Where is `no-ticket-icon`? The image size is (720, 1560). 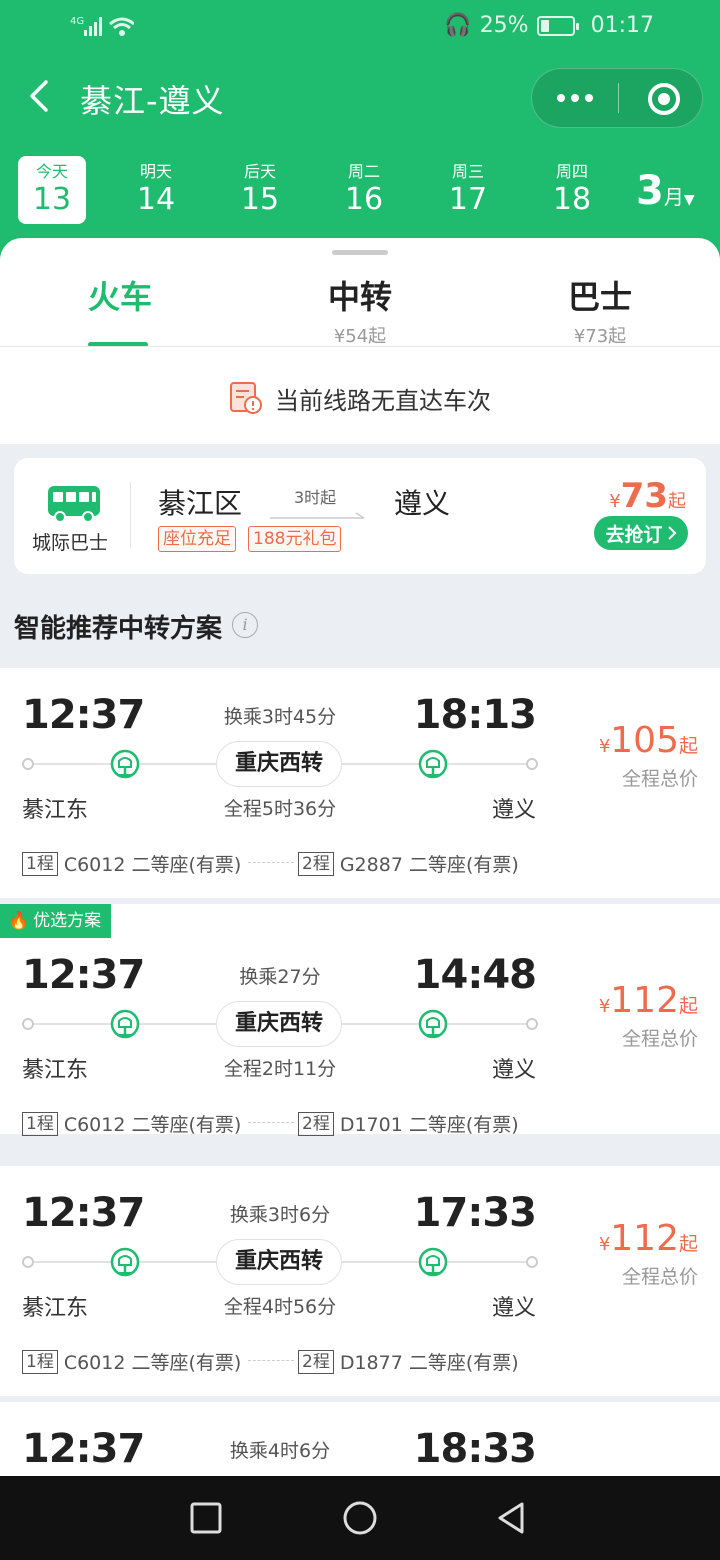
no-ticket-icon is located at coordinates (246, 398).